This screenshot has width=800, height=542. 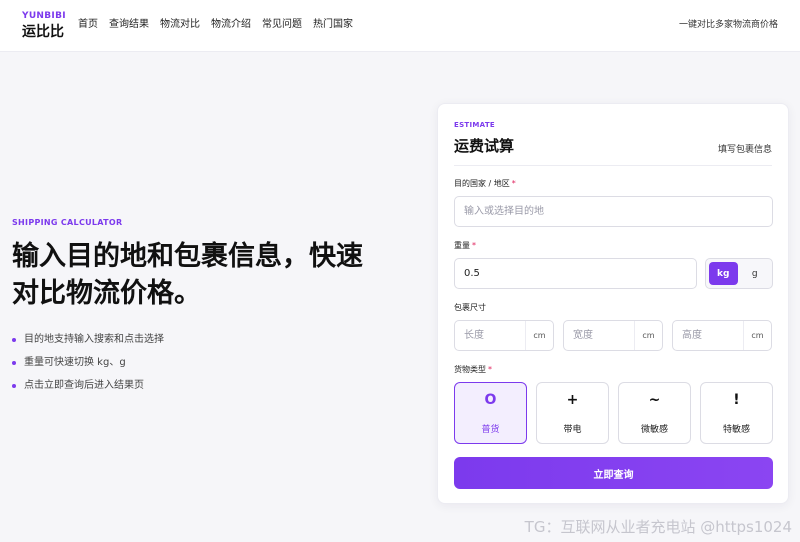 What do you see at coordinates (490, 413) in the screenshot?
I see `cargo-type-general: O 普货` at bounding box center [490, 413].